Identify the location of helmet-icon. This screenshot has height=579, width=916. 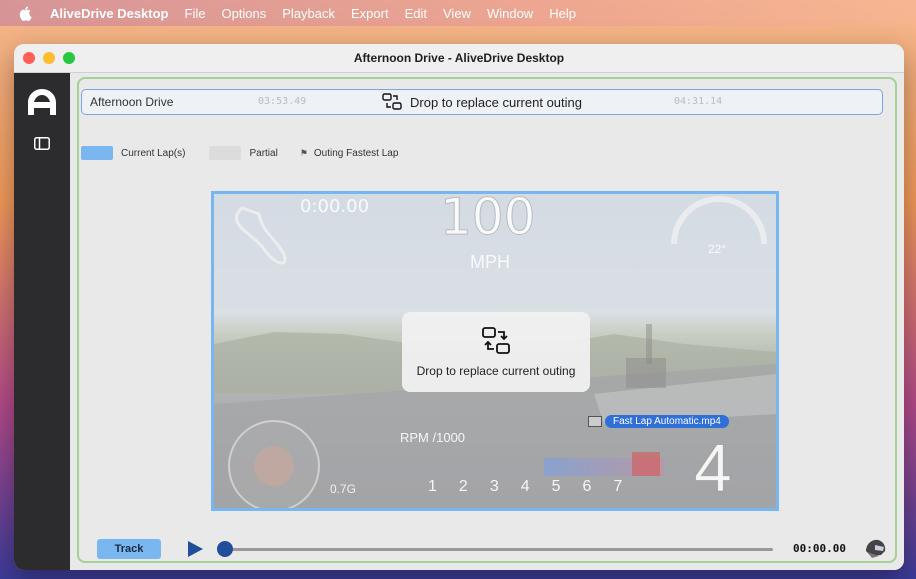
(875, 548).